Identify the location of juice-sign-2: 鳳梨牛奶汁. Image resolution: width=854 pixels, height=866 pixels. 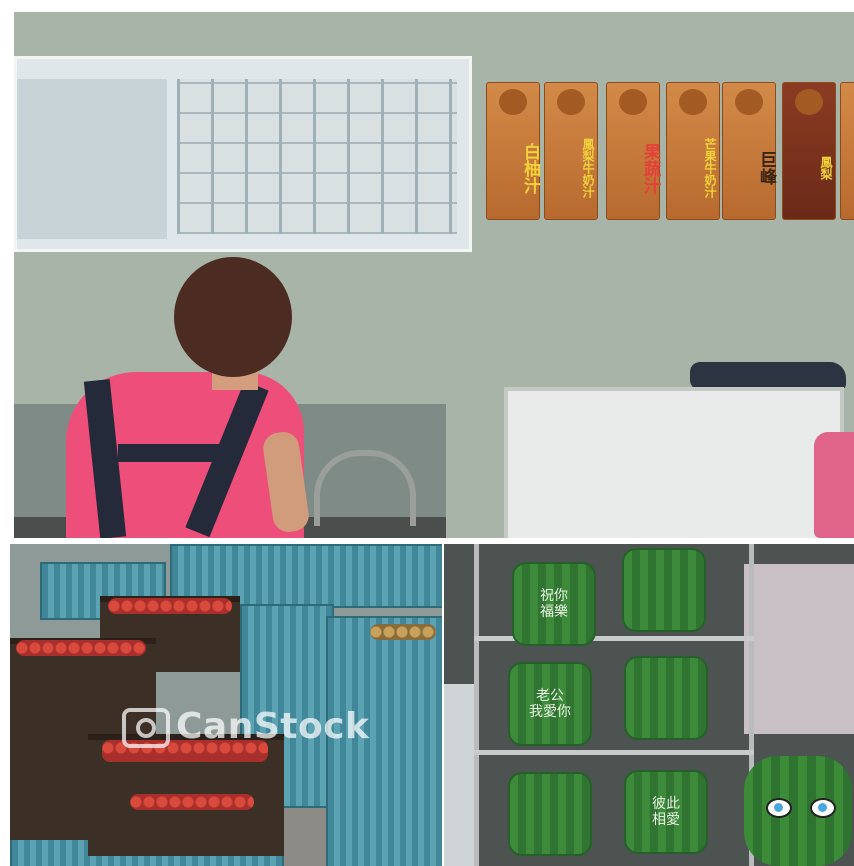
(571, 151).